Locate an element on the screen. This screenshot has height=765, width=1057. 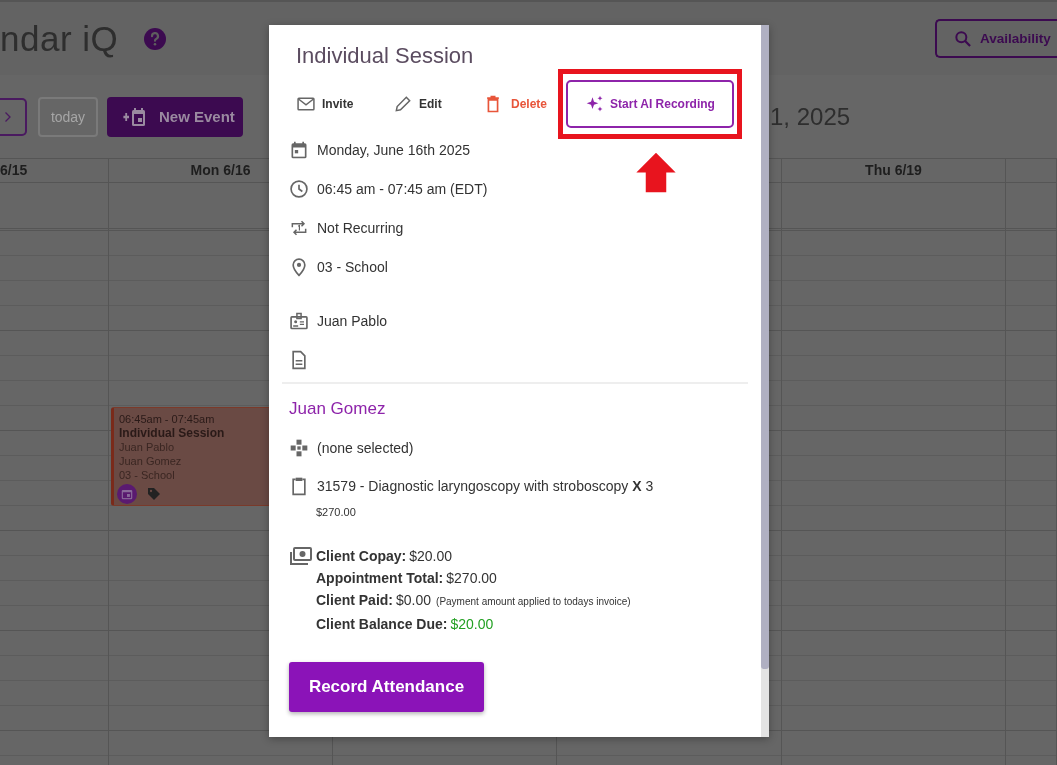
billing-value: $270.00 is located at coordinates (471, 578).